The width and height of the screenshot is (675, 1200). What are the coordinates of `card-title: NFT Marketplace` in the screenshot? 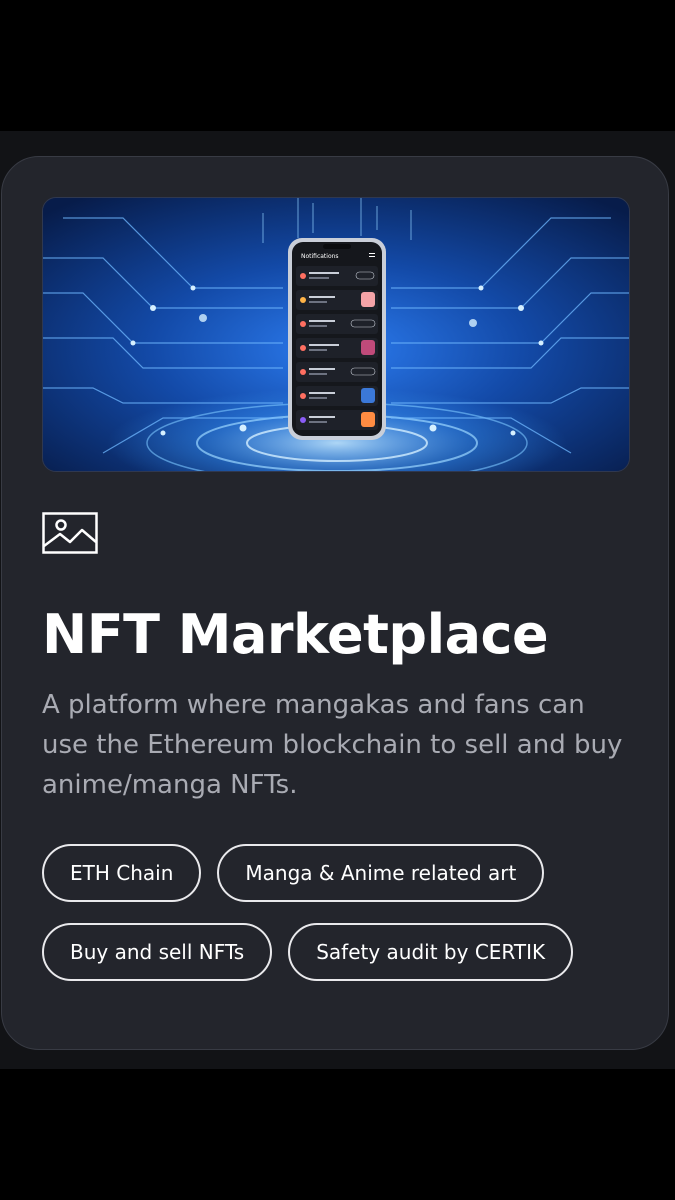 It's located at (295, 634).